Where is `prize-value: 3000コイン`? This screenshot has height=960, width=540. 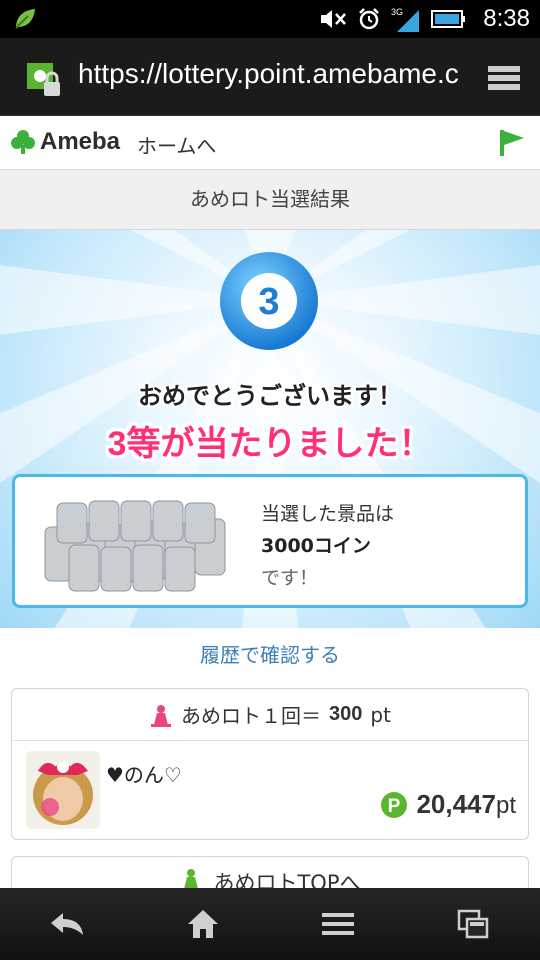 prize-value: 3000コイン is located at coordinates (316, 546).